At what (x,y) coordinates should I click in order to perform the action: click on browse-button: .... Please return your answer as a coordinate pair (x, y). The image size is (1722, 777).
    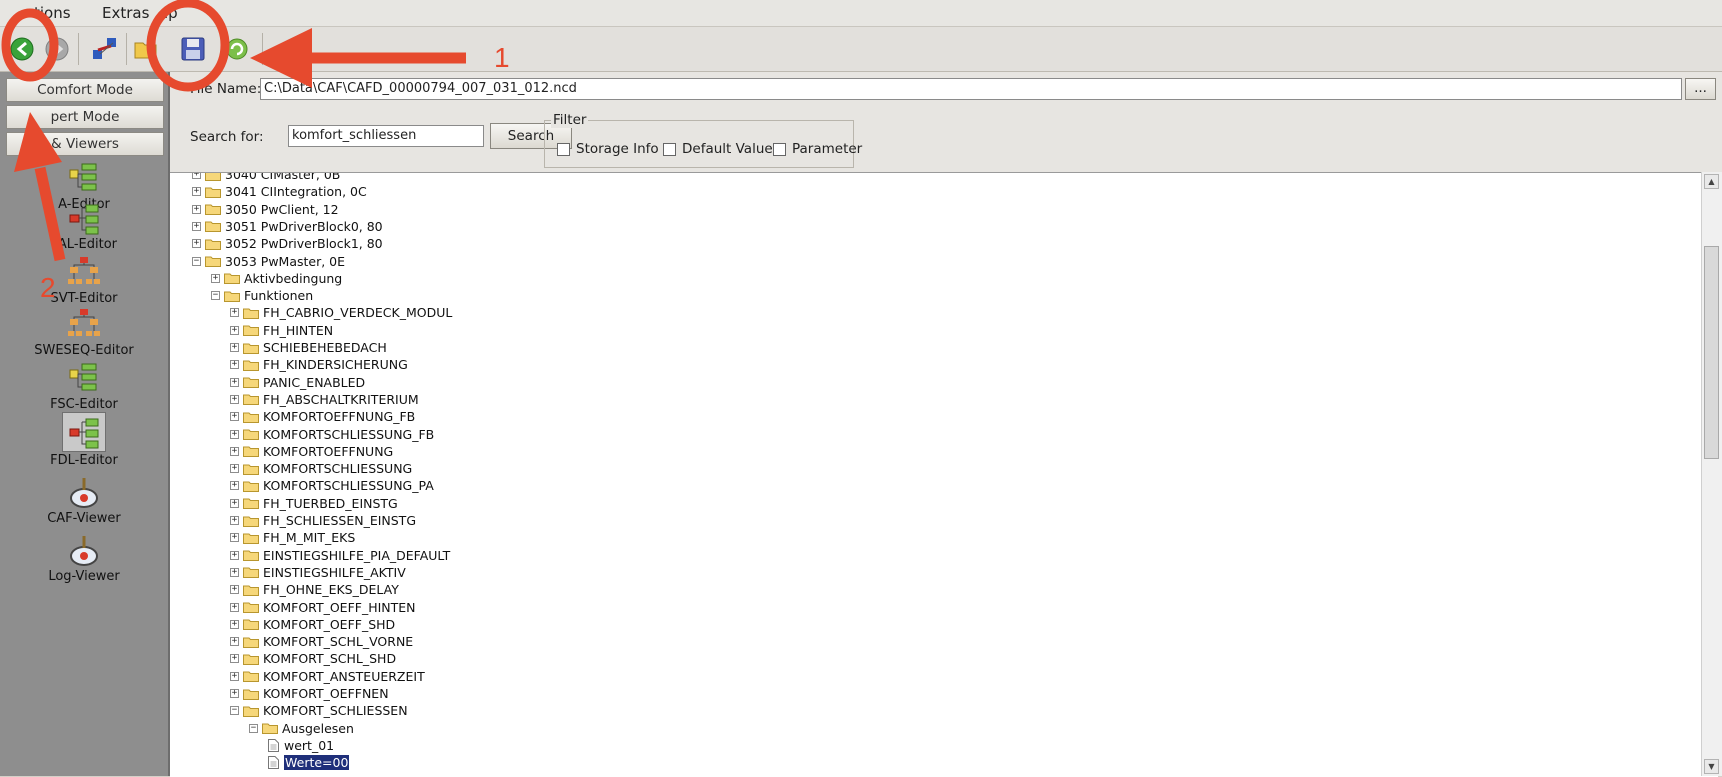
    Looking at the image, I should click on (1700, 89).